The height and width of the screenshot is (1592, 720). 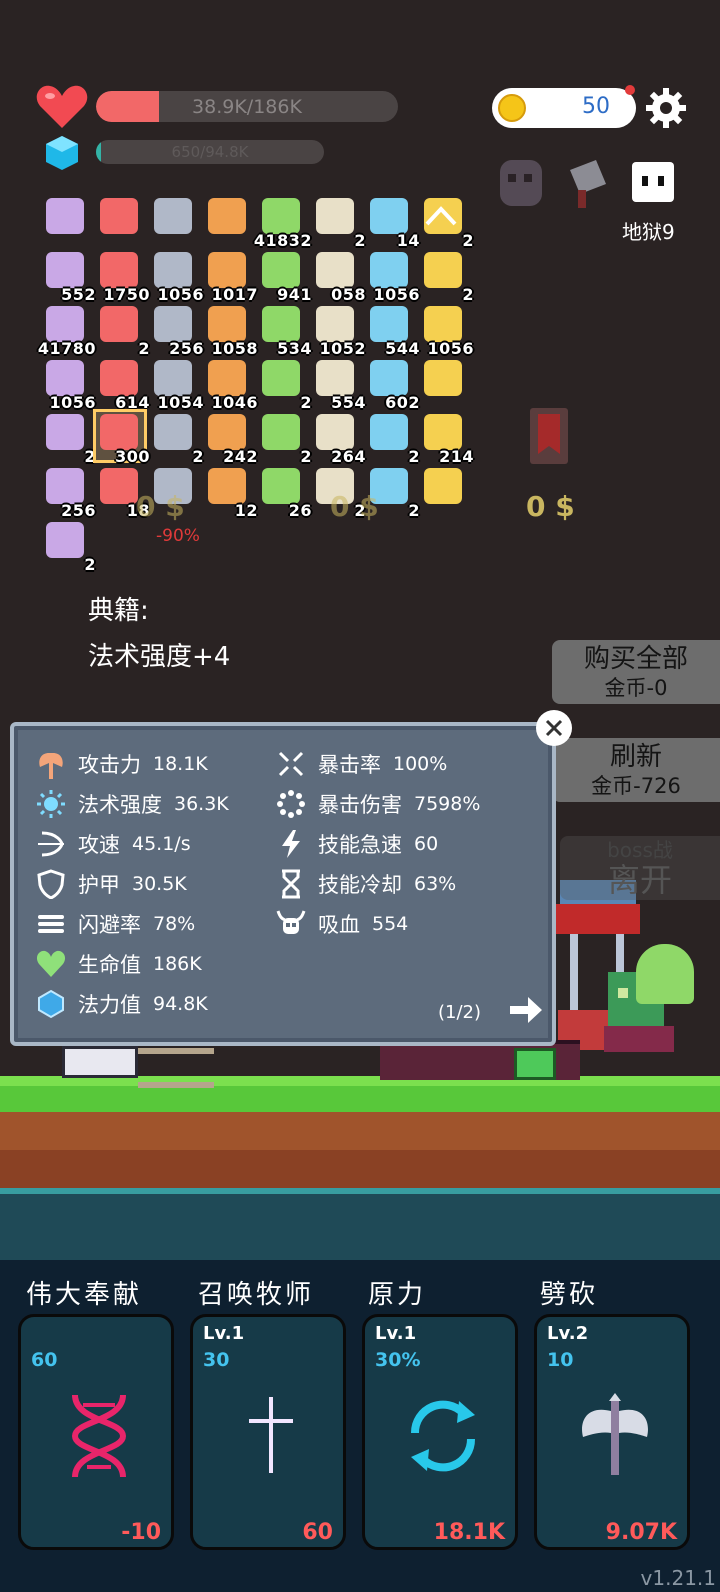 I want to click on item-count: 214, so click(x=456, y=456).